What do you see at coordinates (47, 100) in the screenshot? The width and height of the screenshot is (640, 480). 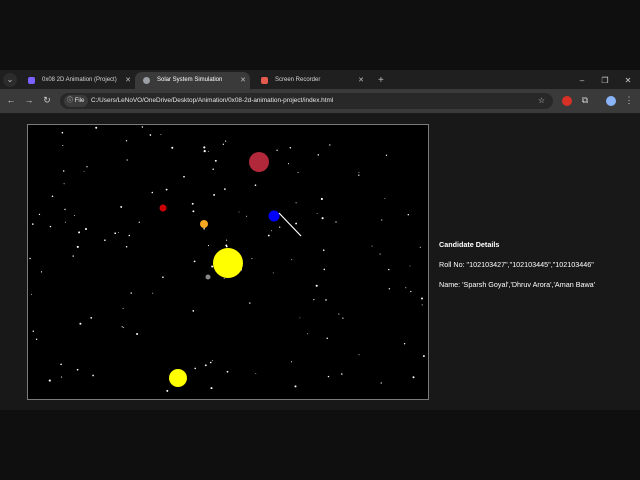 I see `reload-icon: ↻` at bounding box center [47, 100].